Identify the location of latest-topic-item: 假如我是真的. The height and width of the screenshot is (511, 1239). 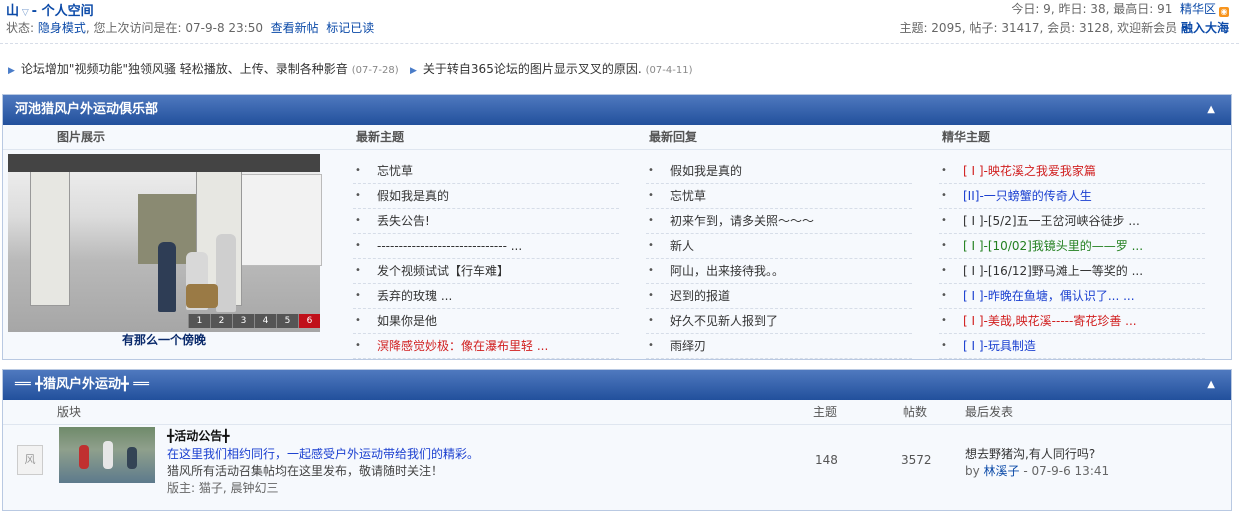
(486, 196).